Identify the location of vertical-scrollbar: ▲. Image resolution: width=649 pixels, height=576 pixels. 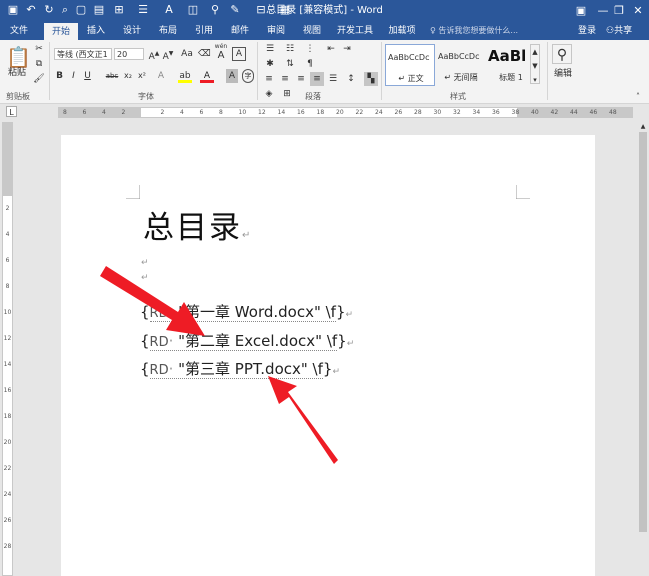
(643, 349).